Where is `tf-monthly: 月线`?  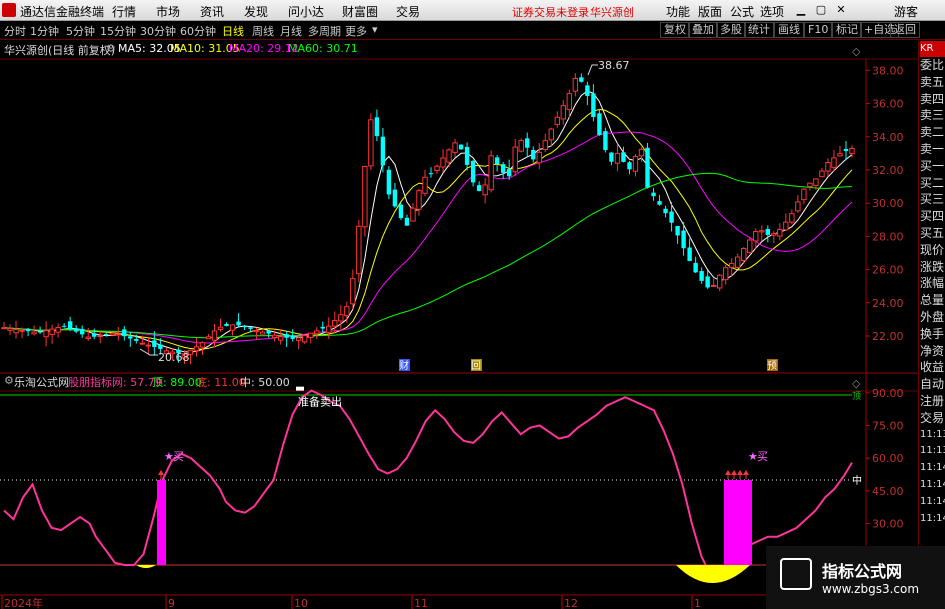 tf-monthly: 月线 is located at coordinates (291, 31).